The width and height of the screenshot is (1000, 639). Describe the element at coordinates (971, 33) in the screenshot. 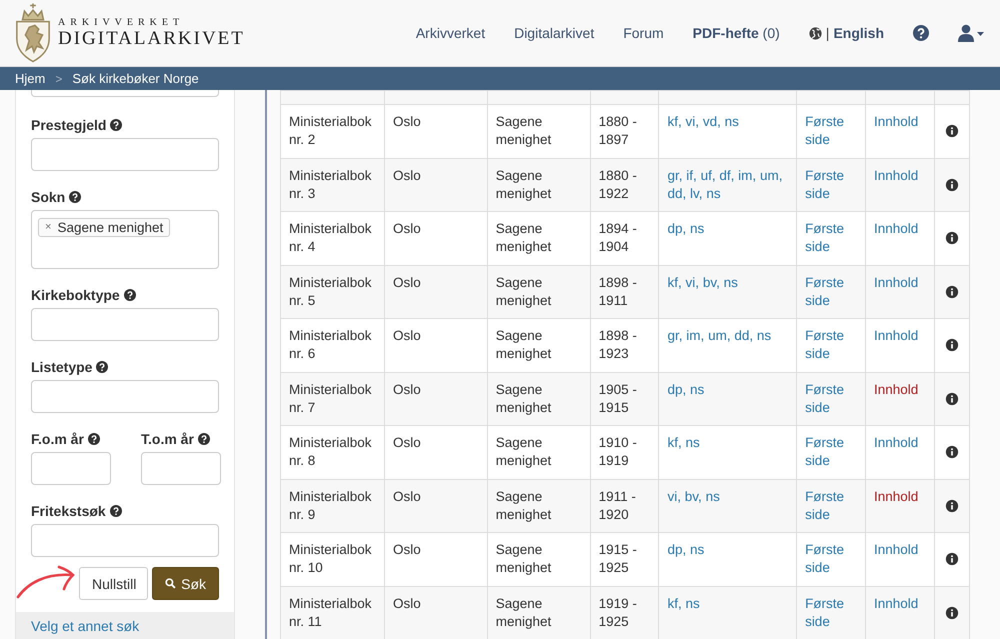

I see `user-menu-icon` at that location.